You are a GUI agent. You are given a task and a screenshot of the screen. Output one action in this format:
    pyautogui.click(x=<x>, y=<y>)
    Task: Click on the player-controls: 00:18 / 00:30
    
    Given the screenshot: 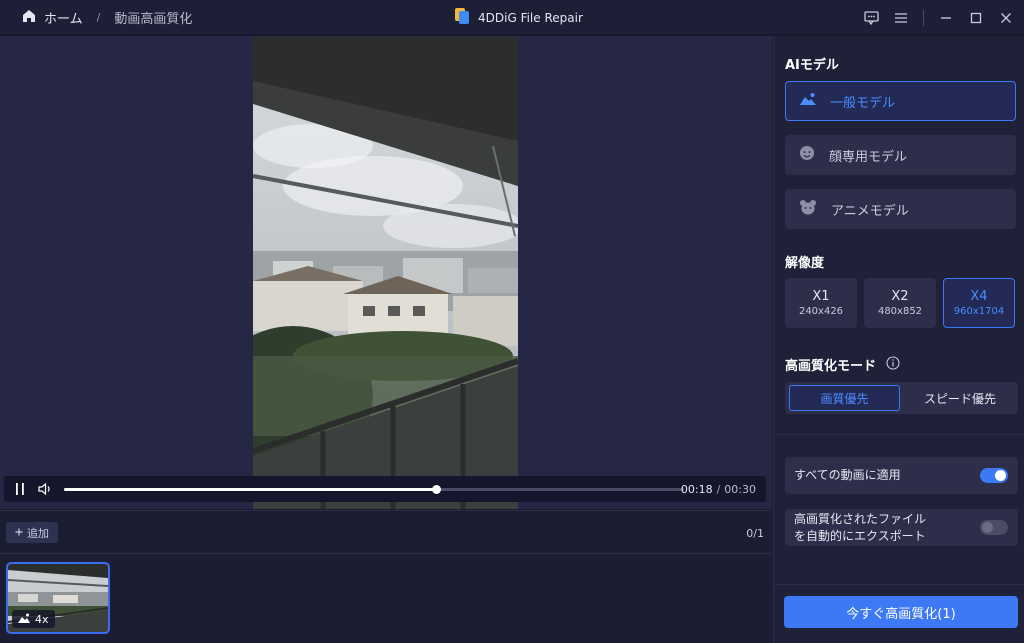 What is the action you would take?
    pyautogui.click(x=385, y=489)
    